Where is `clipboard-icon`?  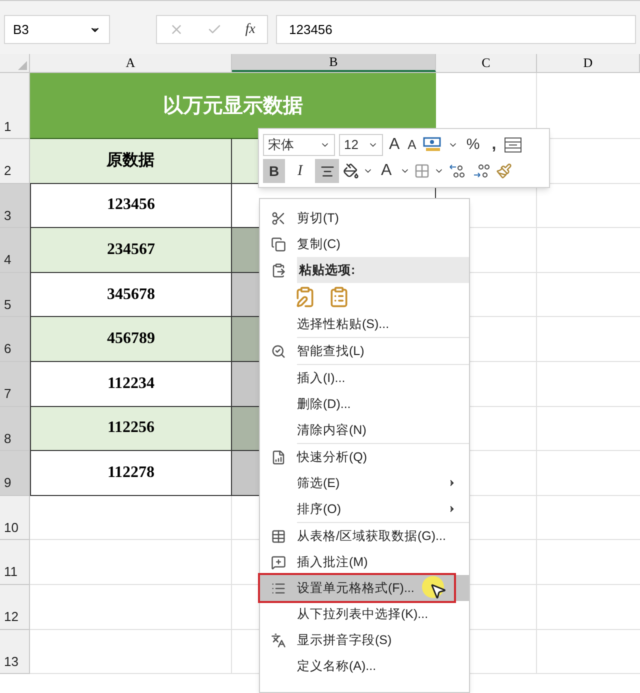 clipboard-icon is located at coordinates (278, 270).